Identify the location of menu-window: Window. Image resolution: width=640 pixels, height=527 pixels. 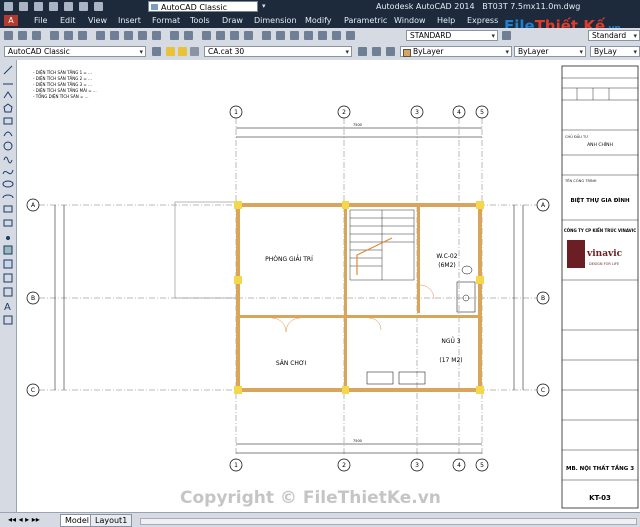
(410, 20).